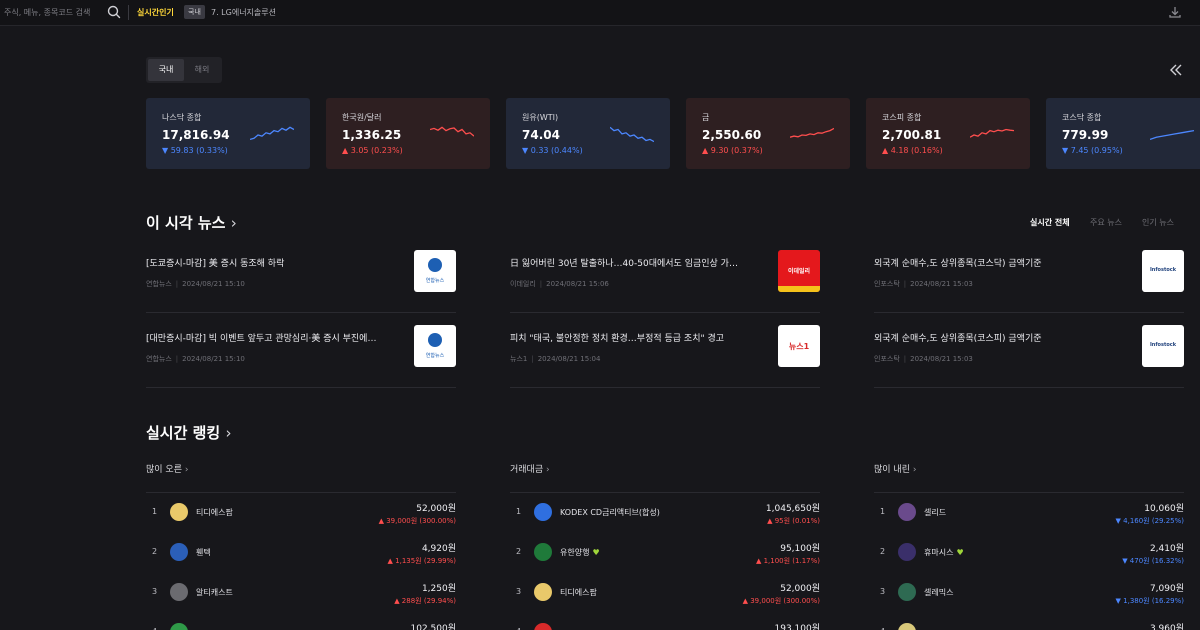 Image resolution: width=1200 pixels, height=630 pixels. What do you see at coordinates (732, 135) in the screenshot?
I see `index-value: 2,550.60` at bounding box center [732, 135].